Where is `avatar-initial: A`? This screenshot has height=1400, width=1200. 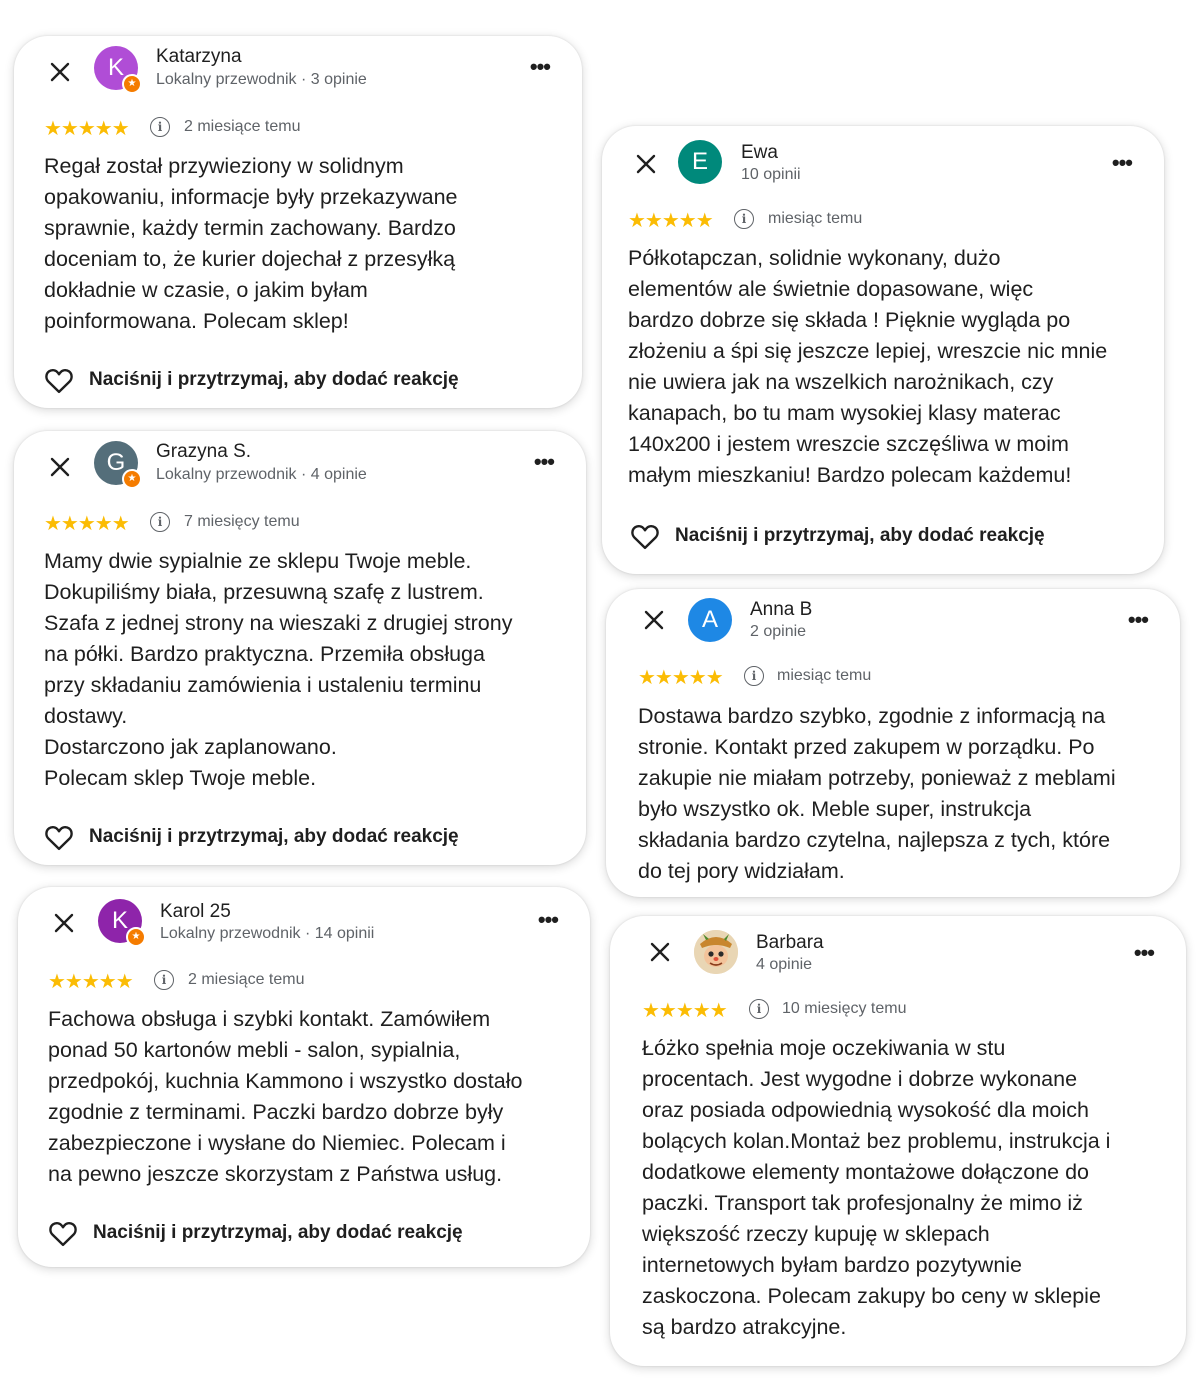 avatar-initial: A is located at coordinates (709, 619).